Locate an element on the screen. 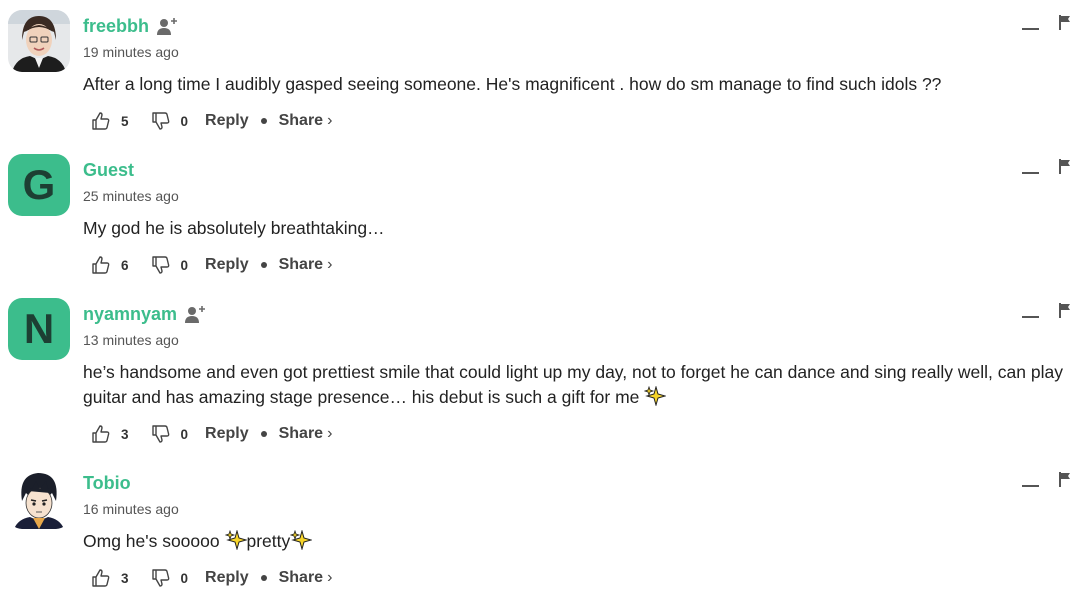 Image resolution: width=1092 pixels, height=598 pixels. author-name: freebbh is located at coordinates (116, 26).